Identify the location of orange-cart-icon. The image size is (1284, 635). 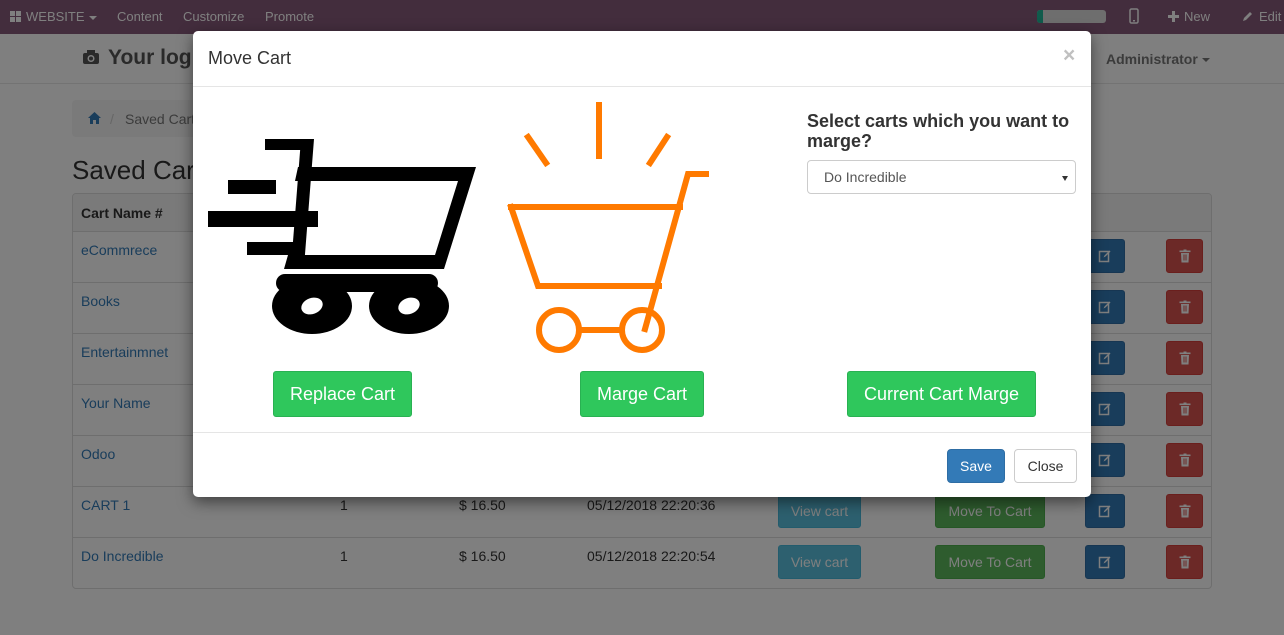
(608, 227).